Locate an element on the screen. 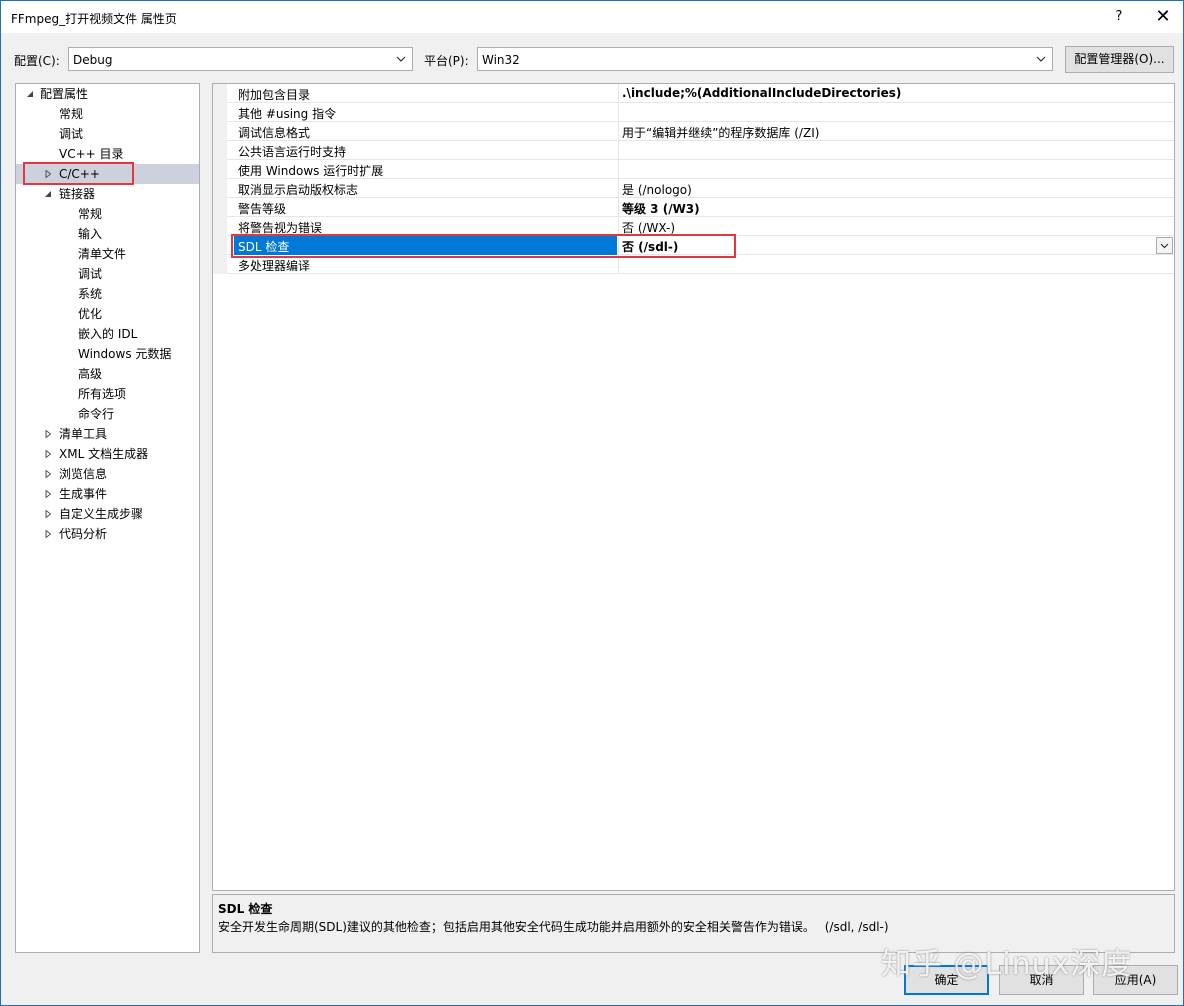 The width and height of the screenshot is (1184, 1006). tree-item-label: 高级 is located at coordinates (90, 374).